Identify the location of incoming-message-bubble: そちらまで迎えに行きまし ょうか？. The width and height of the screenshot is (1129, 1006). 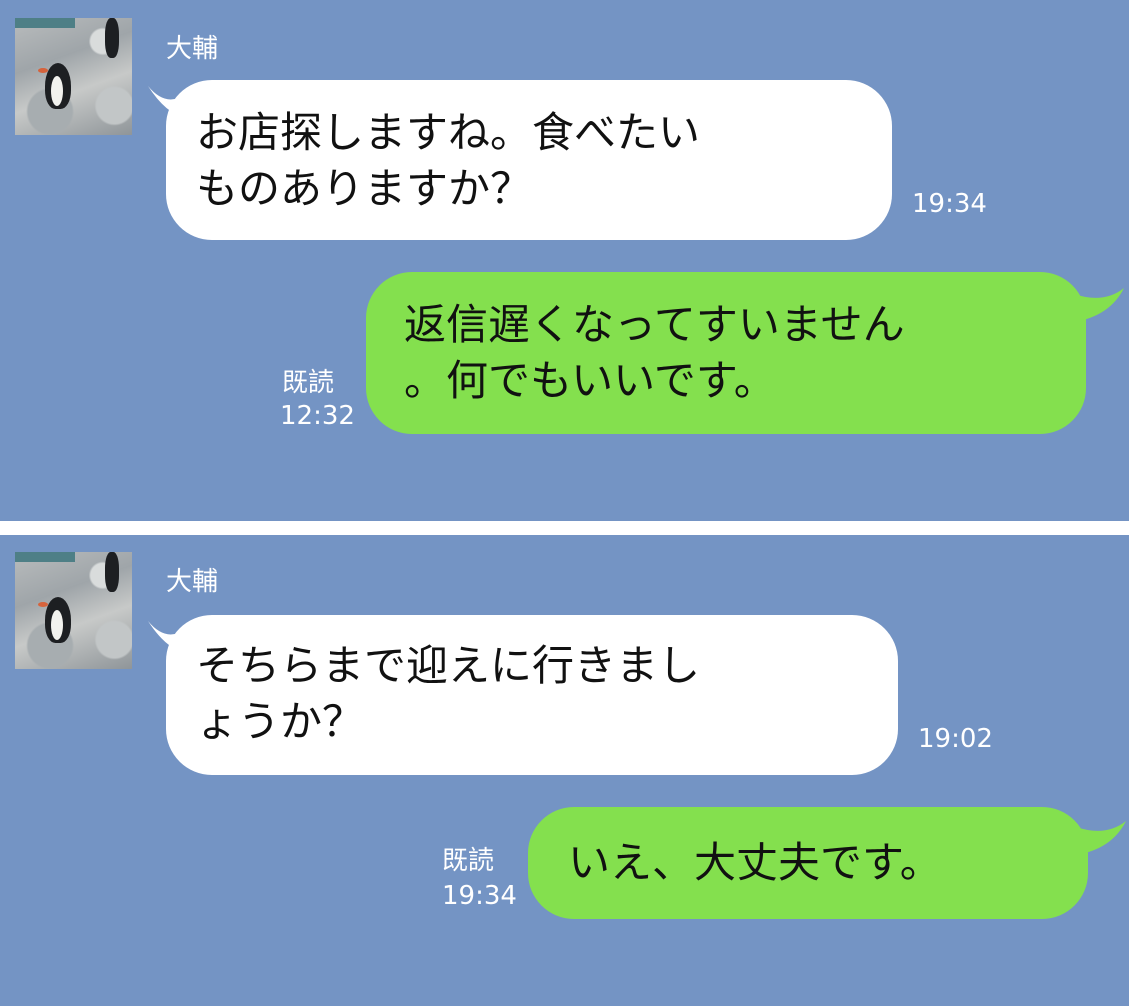
(532, 695).